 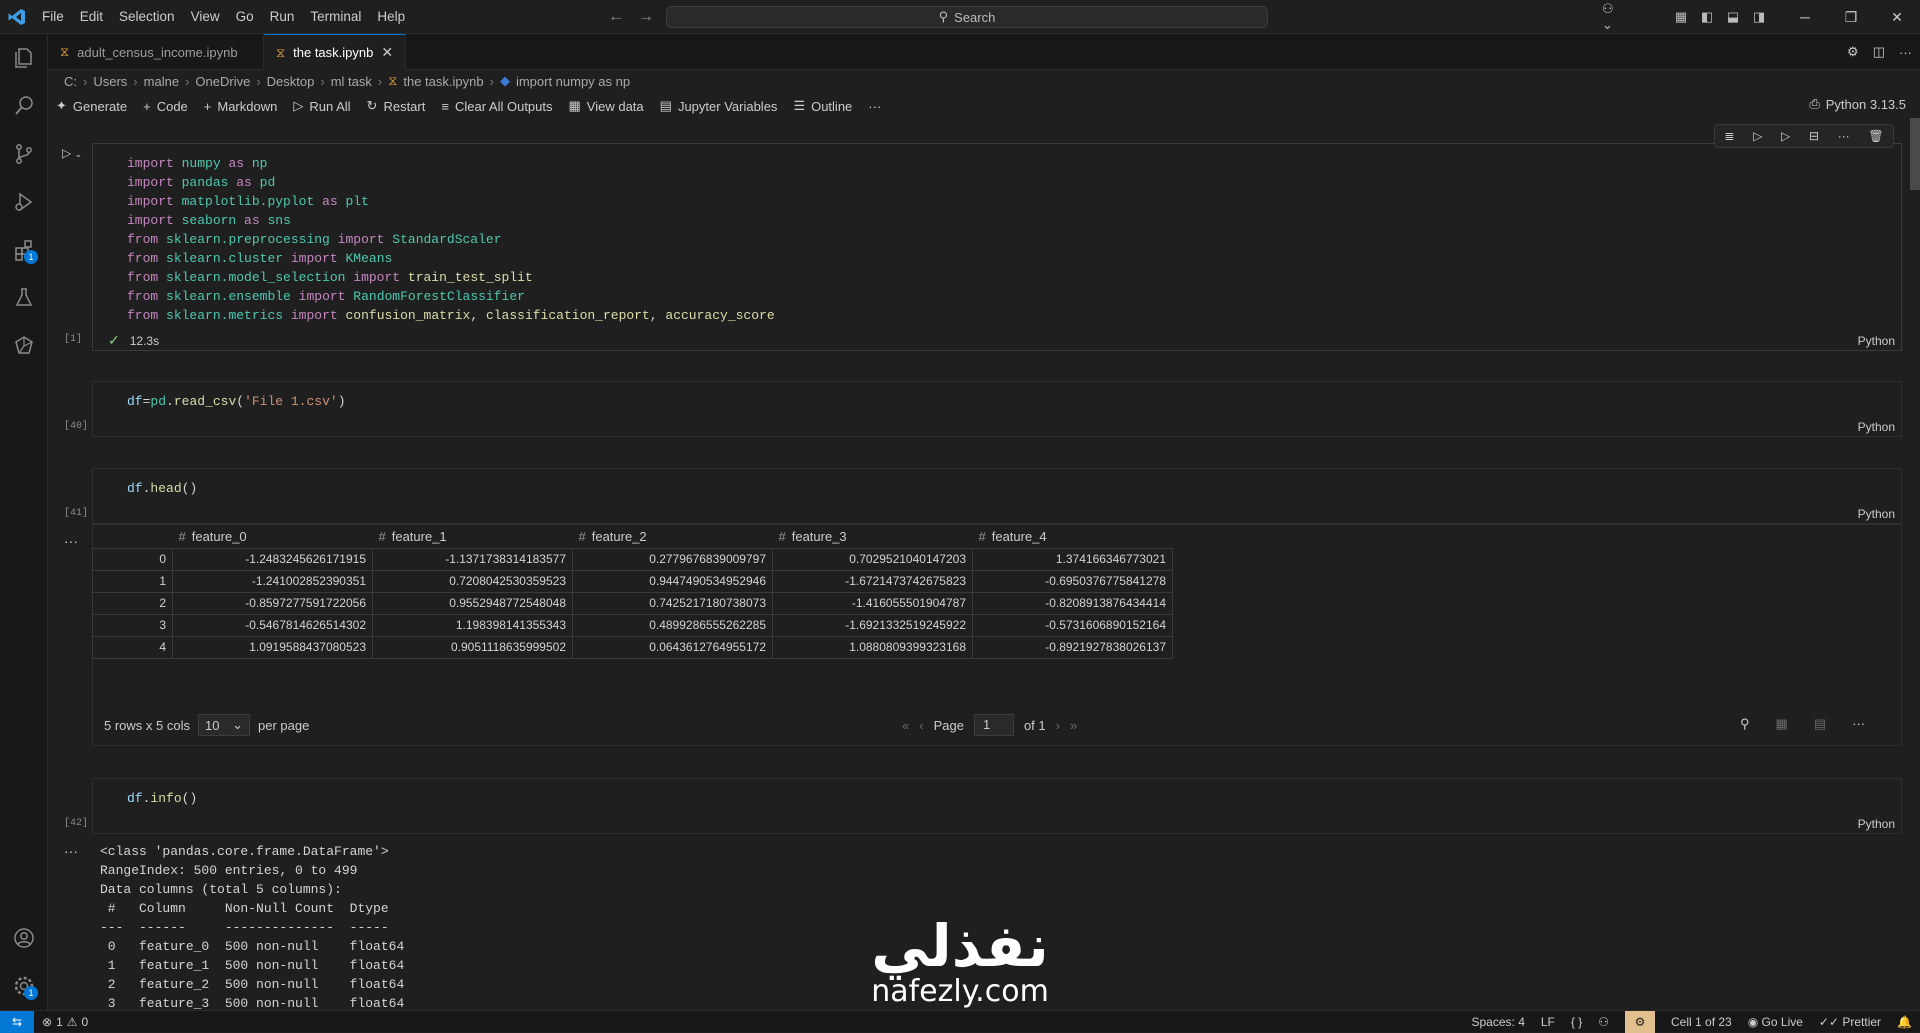 What do you see at coordinates (993, 725) in the screenshot?
I see `page-number-input: 1` at bounding box center [993, 725].